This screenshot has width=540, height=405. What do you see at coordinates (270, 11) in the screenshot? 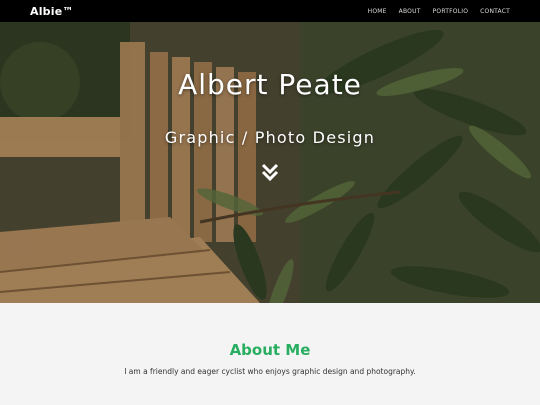
I see `navbar: Albie™ HOME ABOUT PORTFOLIO CONTACT` at bounding box center [270, 11].